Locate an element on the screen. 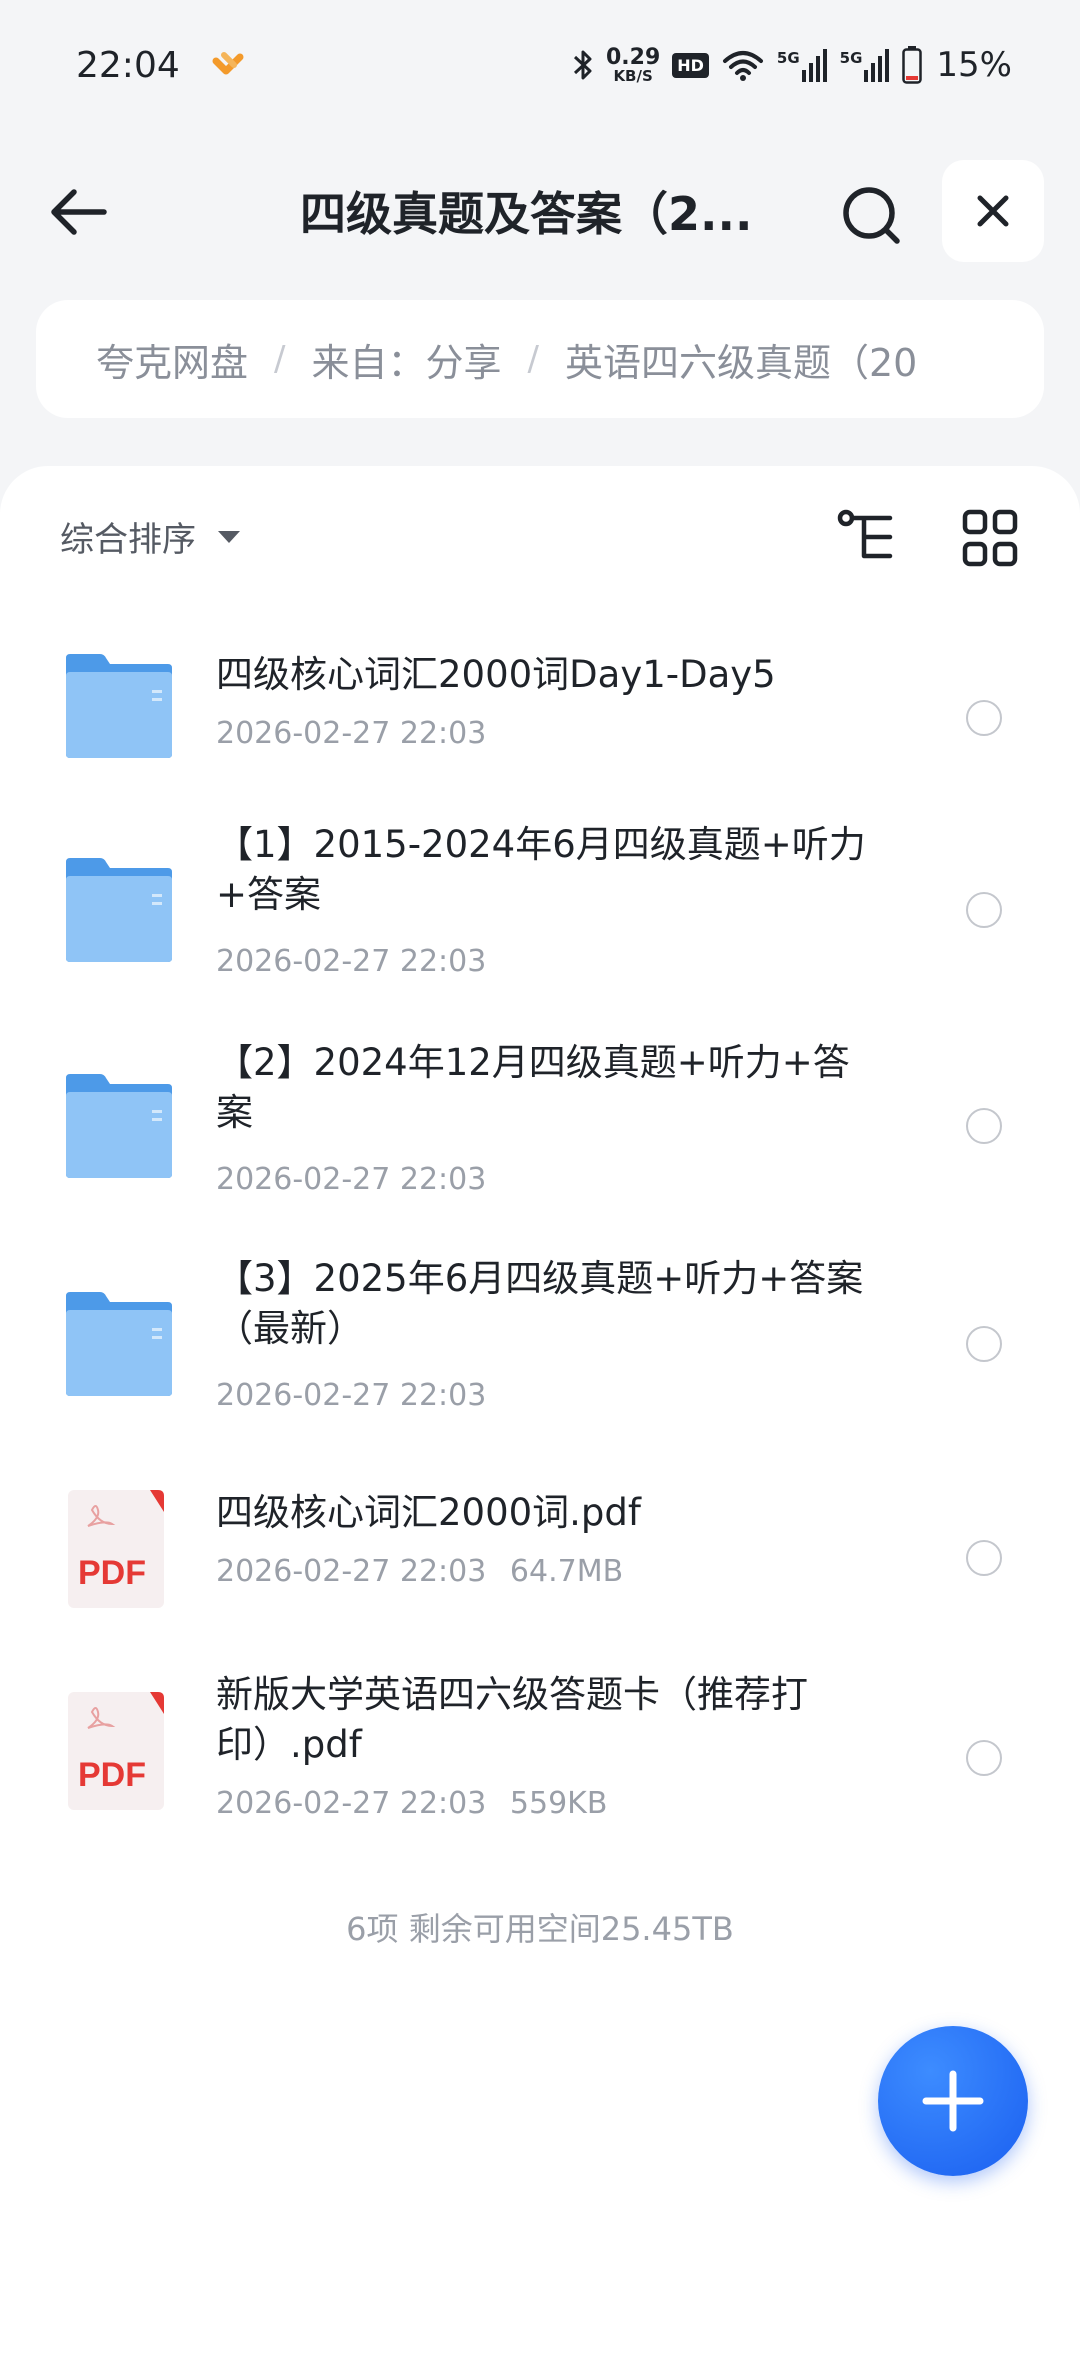  tree-view-icon is located at coordinates (868, 538).